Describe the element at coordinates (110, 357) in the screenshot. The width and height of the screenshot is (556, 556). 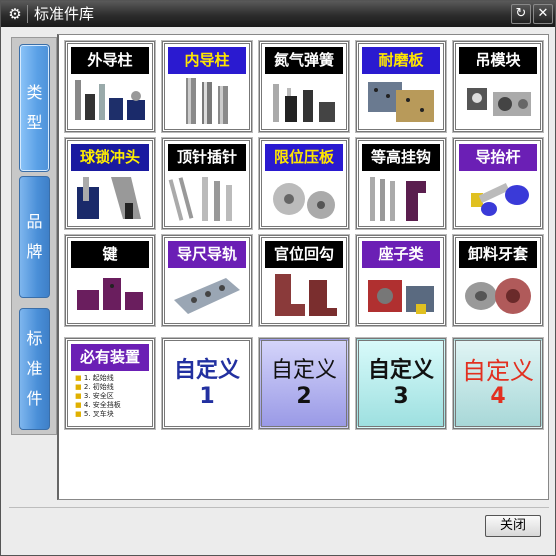
I see `tile-label: 必有装置` at that location.